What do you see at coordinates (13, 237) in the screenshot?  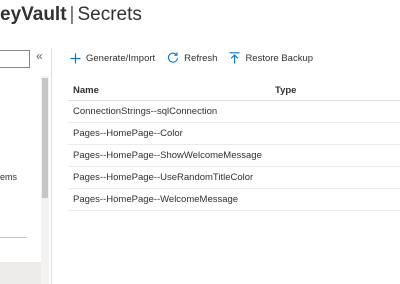 I see `menu-divider` at bounding box center [13, 237].